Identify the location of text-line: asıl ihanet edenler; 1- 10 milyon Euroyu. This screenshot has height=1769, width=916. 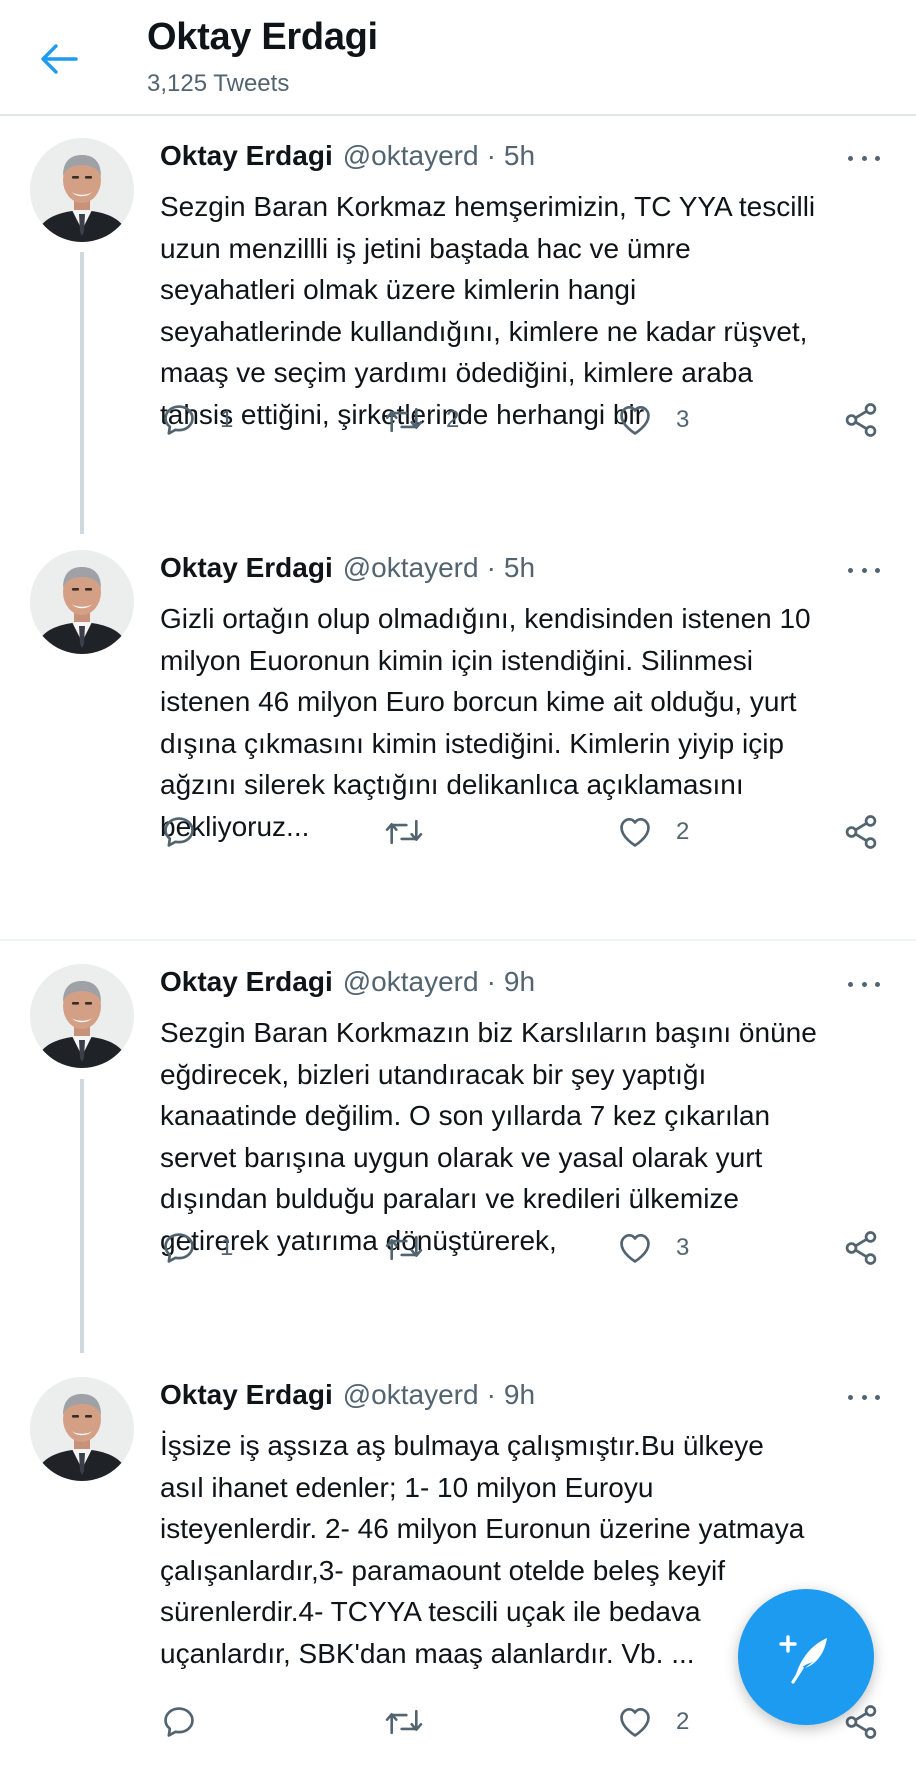
(407, 1487).